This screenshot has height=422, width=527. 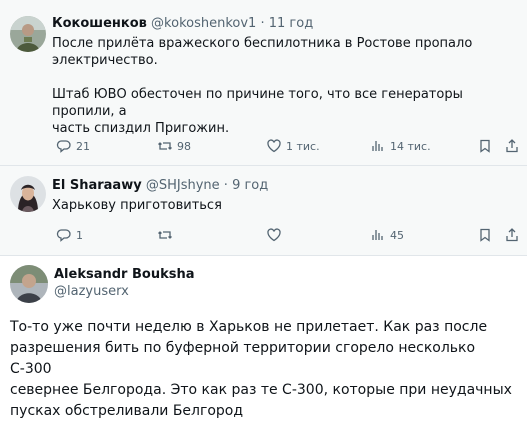 I want to click on reply-button: 1, so click(x=69, y=235).